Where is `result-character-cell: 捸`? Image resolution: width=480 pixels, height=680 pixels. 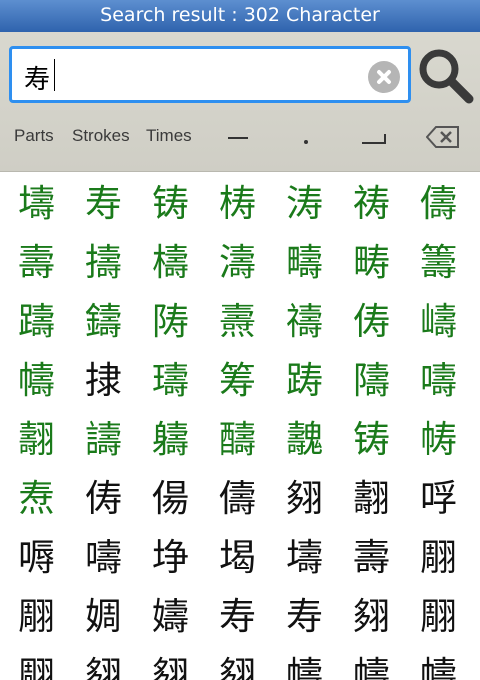
result-character-cell: 捸 is located at coordinates (103, 380).